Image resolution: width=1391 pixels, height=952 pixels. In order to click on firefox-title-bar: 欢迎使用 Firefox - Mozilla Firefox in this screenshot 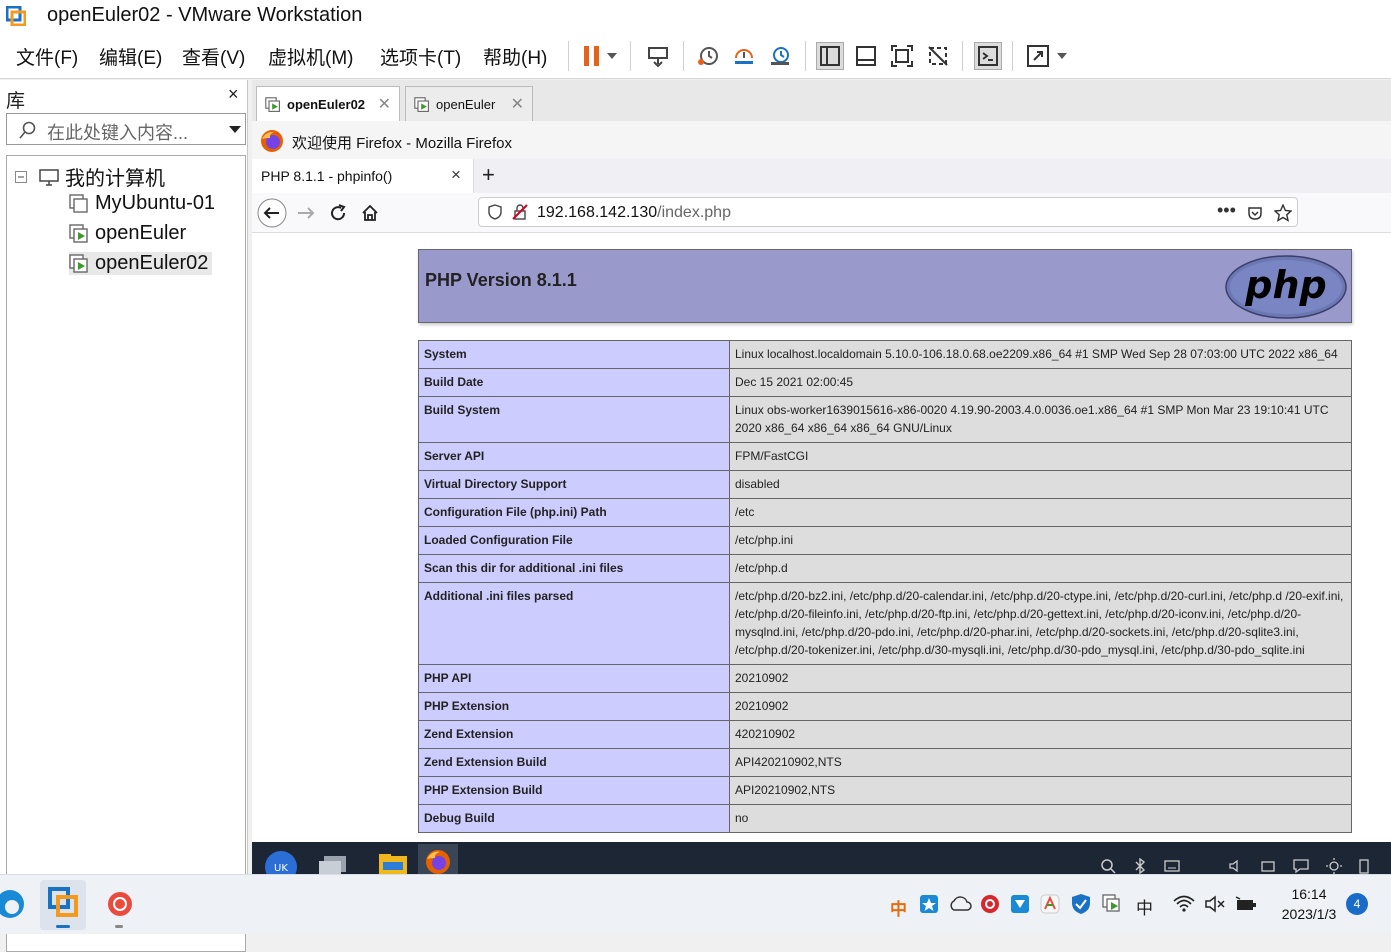, I will do `click(821, 140)`.